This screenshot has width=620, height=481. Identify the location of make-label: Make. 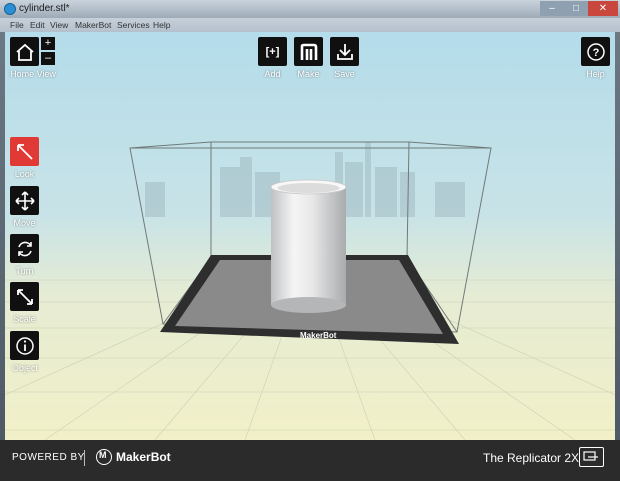
(308, 74).